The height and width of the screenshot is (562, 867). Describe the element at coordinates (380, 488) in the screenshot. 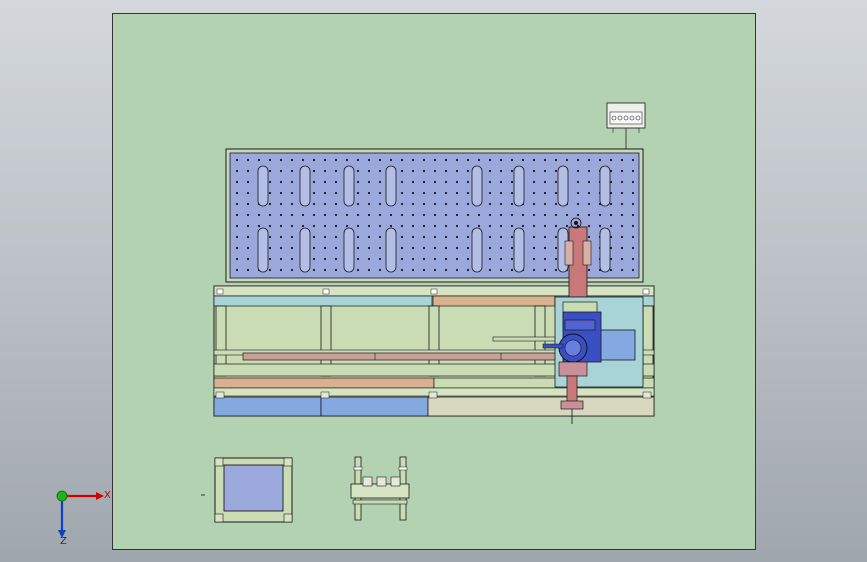

I see `side-view-middle` at that location.